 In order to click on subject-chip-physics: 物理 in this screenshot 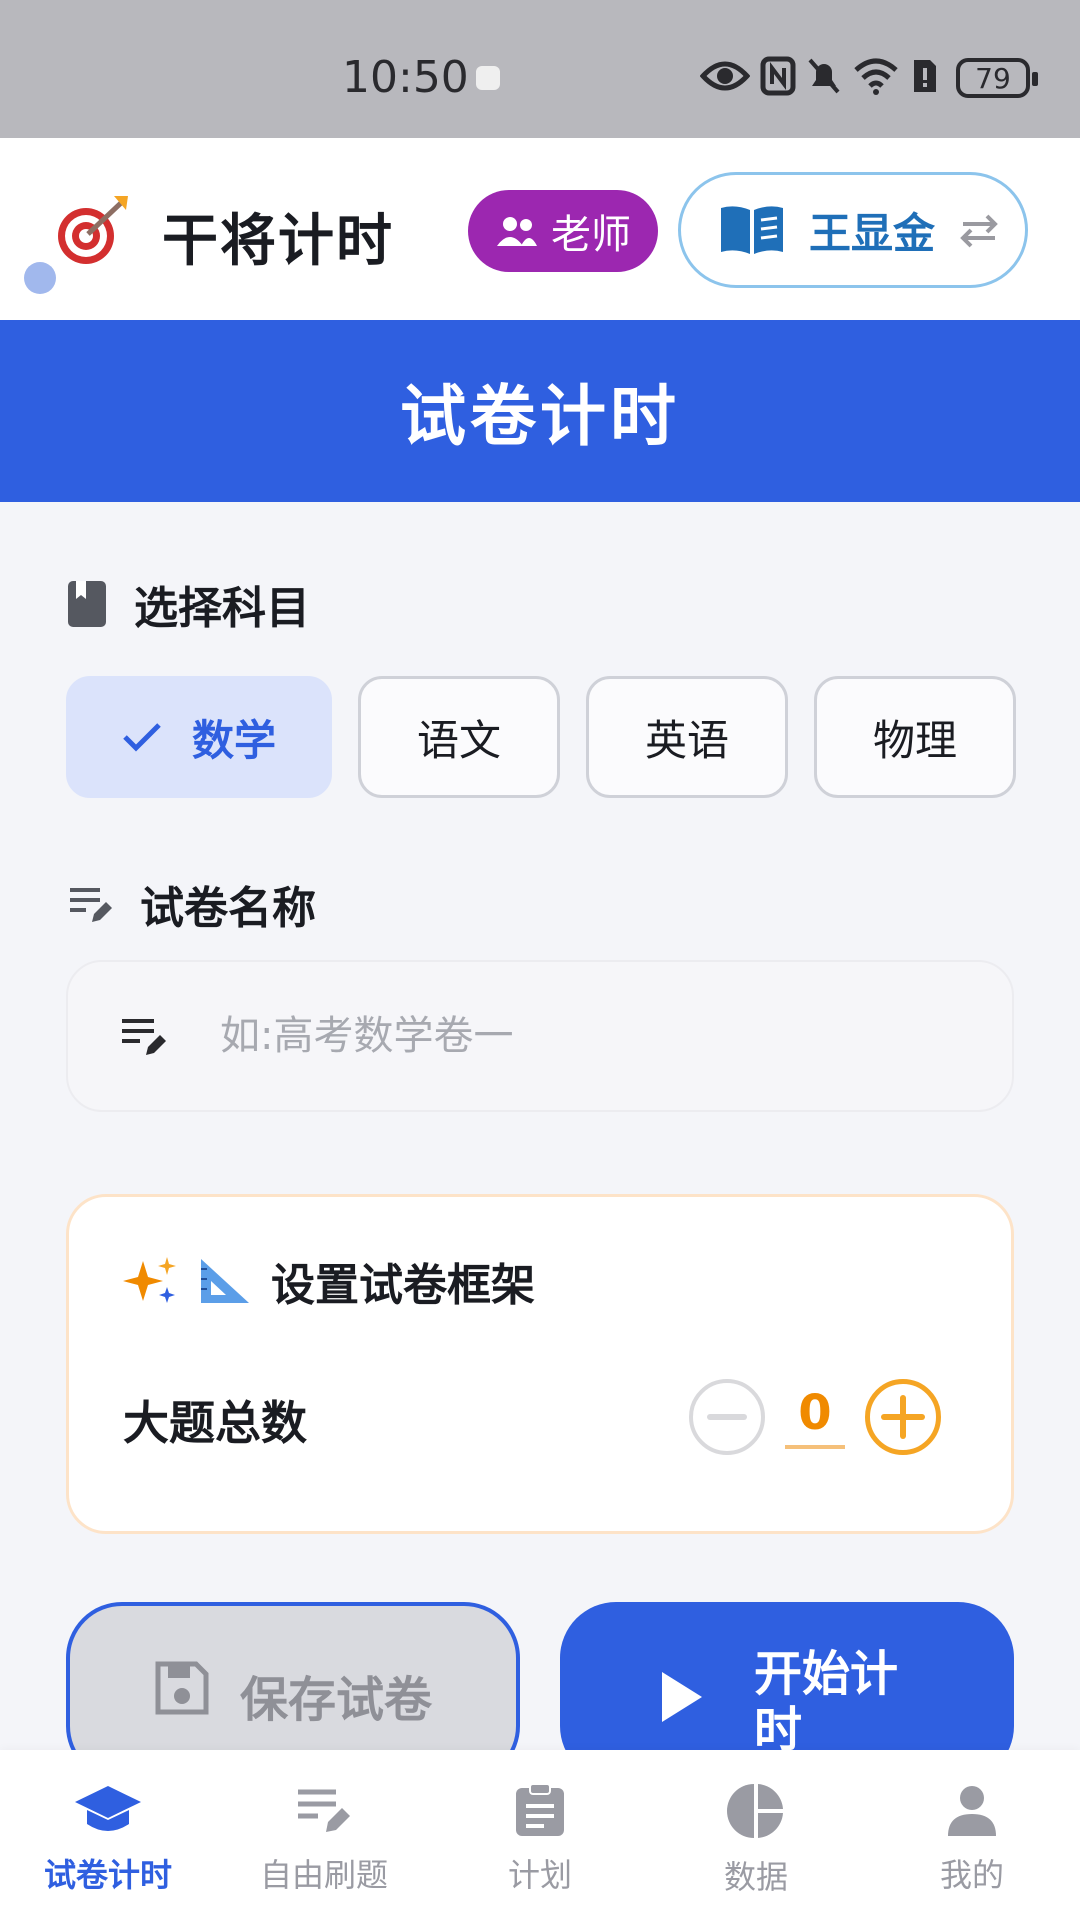, I will do `click(915, 737)`.